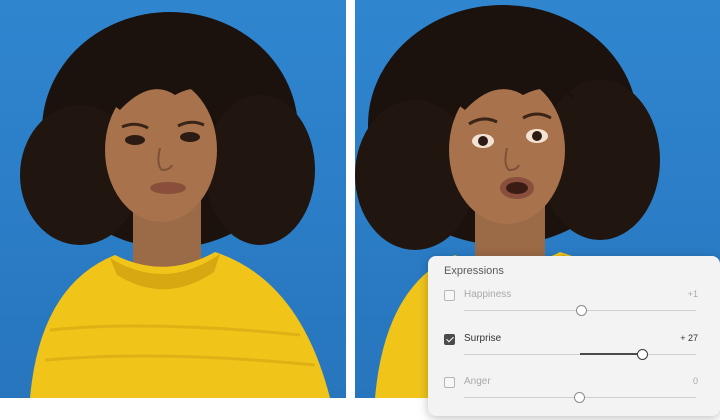 The height and width of the screenshot is (420, 720). I want to click on expression-row-surprise: Surprise + 27, so click(574, 350).